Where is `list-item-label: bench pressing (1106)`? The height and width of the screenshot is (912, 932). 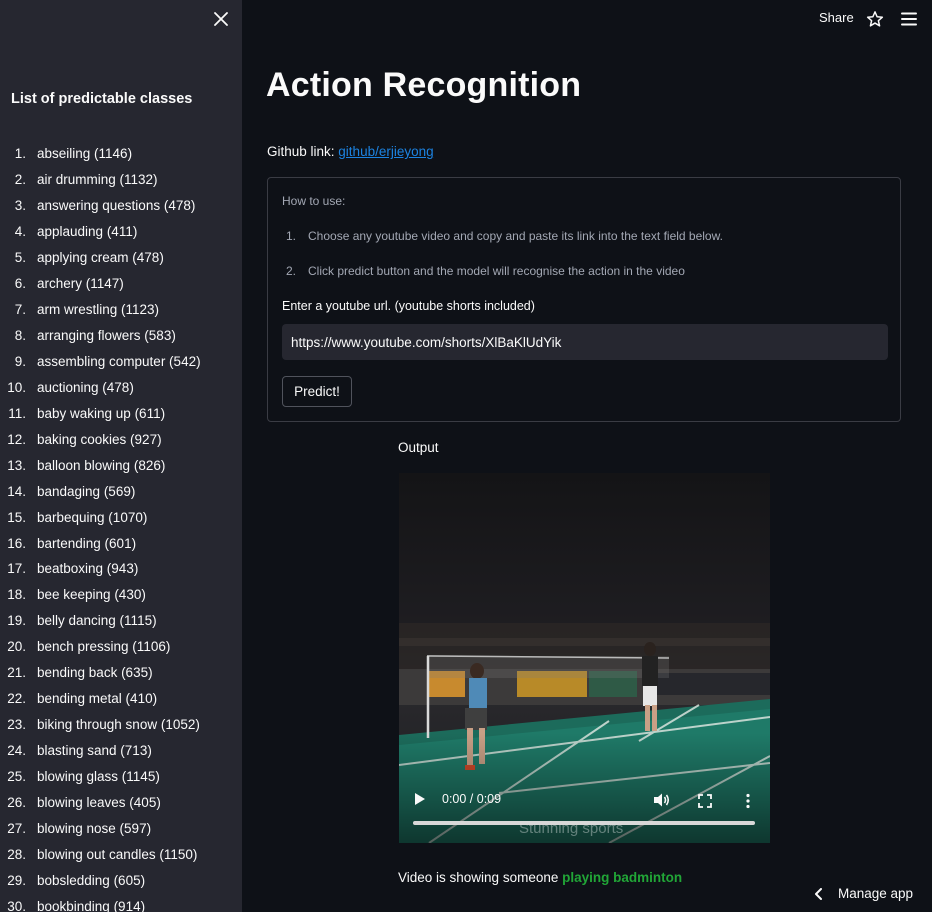
list-item-label: bench pressing (1106) is located at coordinates (104, 647).